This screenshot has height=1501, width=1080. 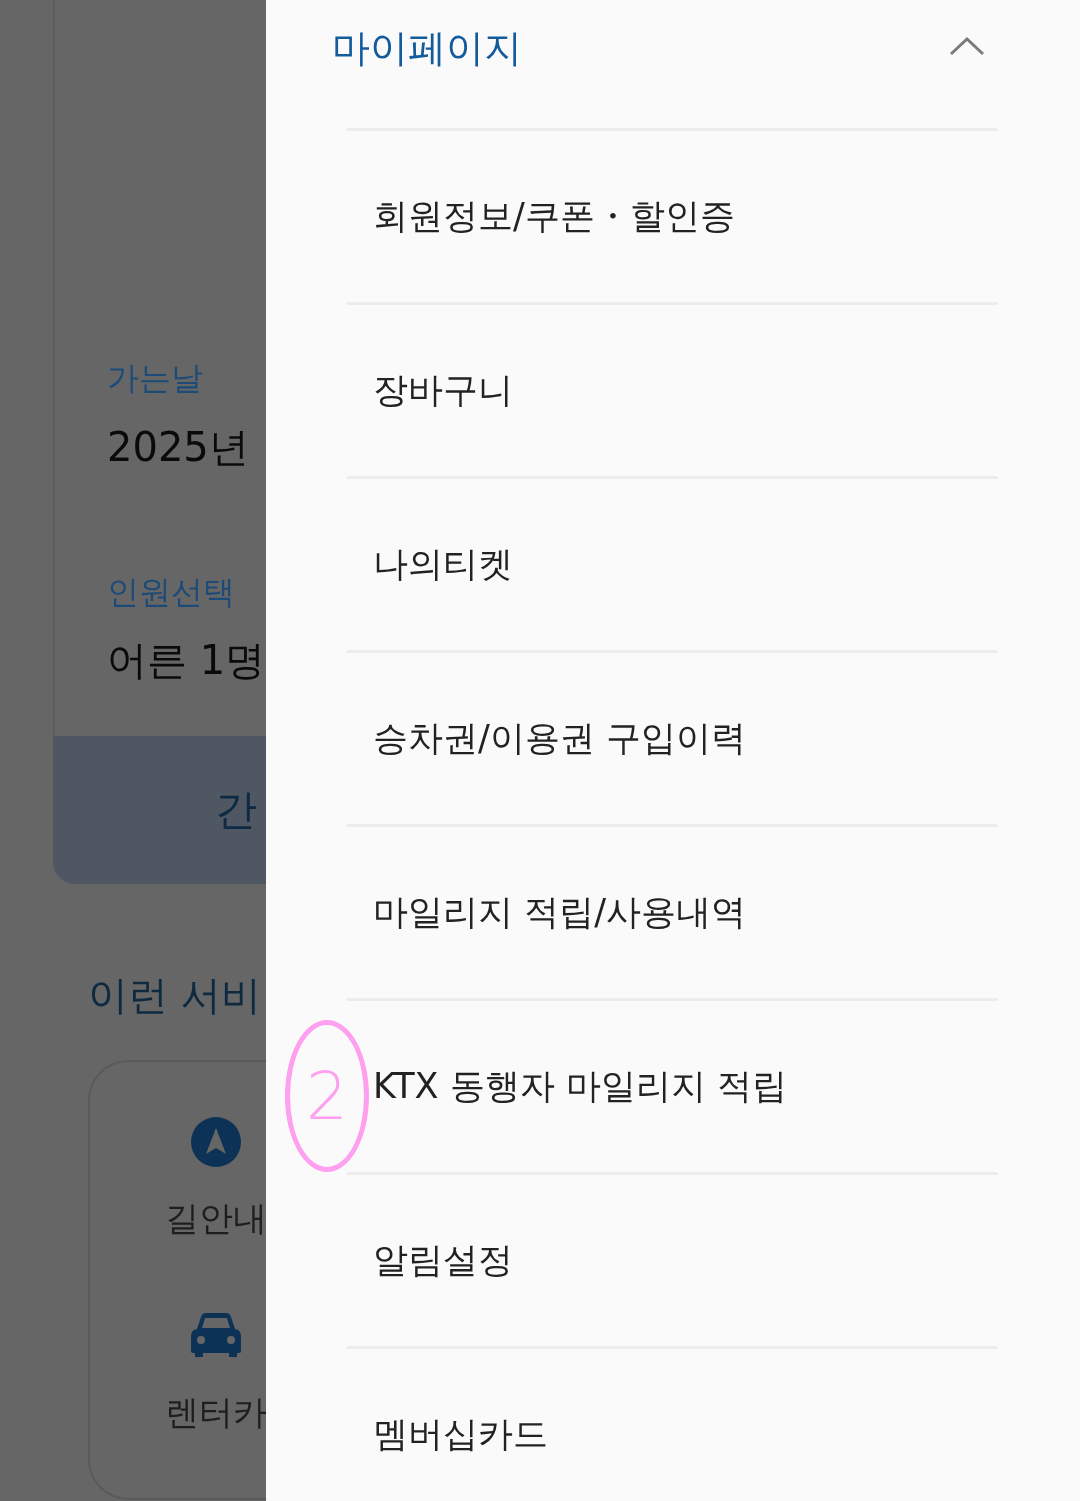 I want to click on date-label: 가는날, so click(x=155, y=378).